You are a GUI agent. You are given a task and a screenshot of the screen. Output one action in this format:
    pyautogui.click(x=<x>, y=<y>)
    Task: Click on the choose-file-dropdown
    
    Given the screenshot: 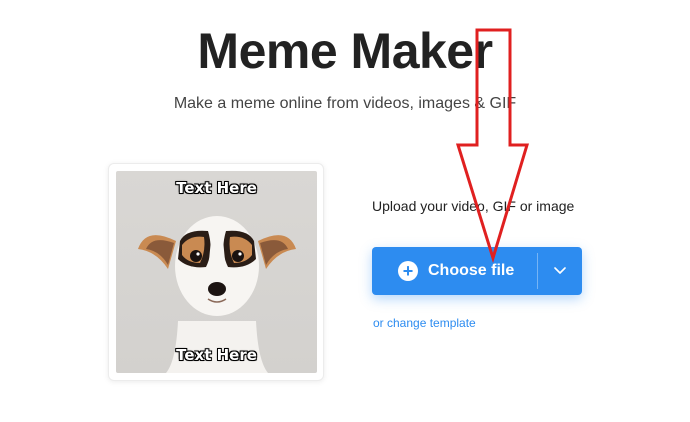 What is the action you would take?
    pyautogui.click(x=560, y=271)
    